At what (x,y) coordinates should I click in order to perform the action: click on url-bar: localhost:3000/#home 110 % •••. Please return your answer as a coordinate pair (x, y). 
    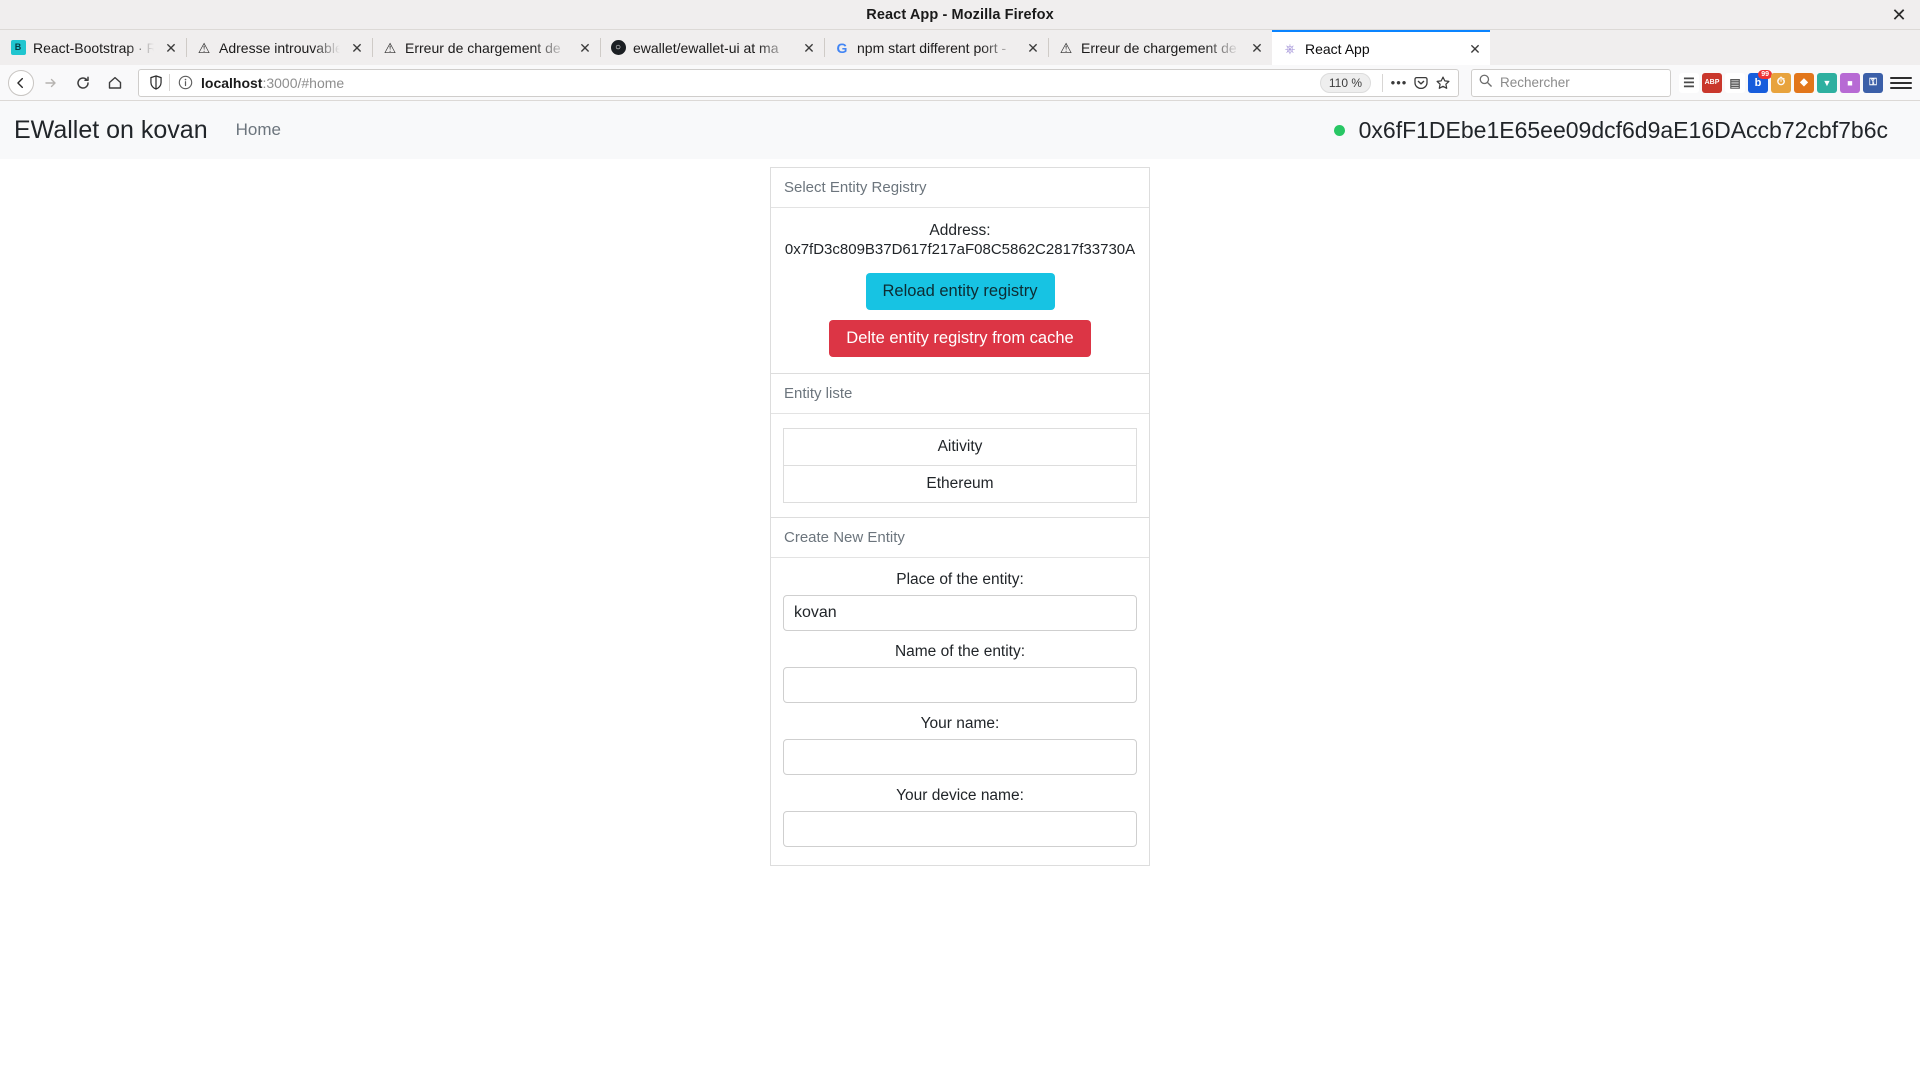
    Looking at the image, I should click on (798, 82).